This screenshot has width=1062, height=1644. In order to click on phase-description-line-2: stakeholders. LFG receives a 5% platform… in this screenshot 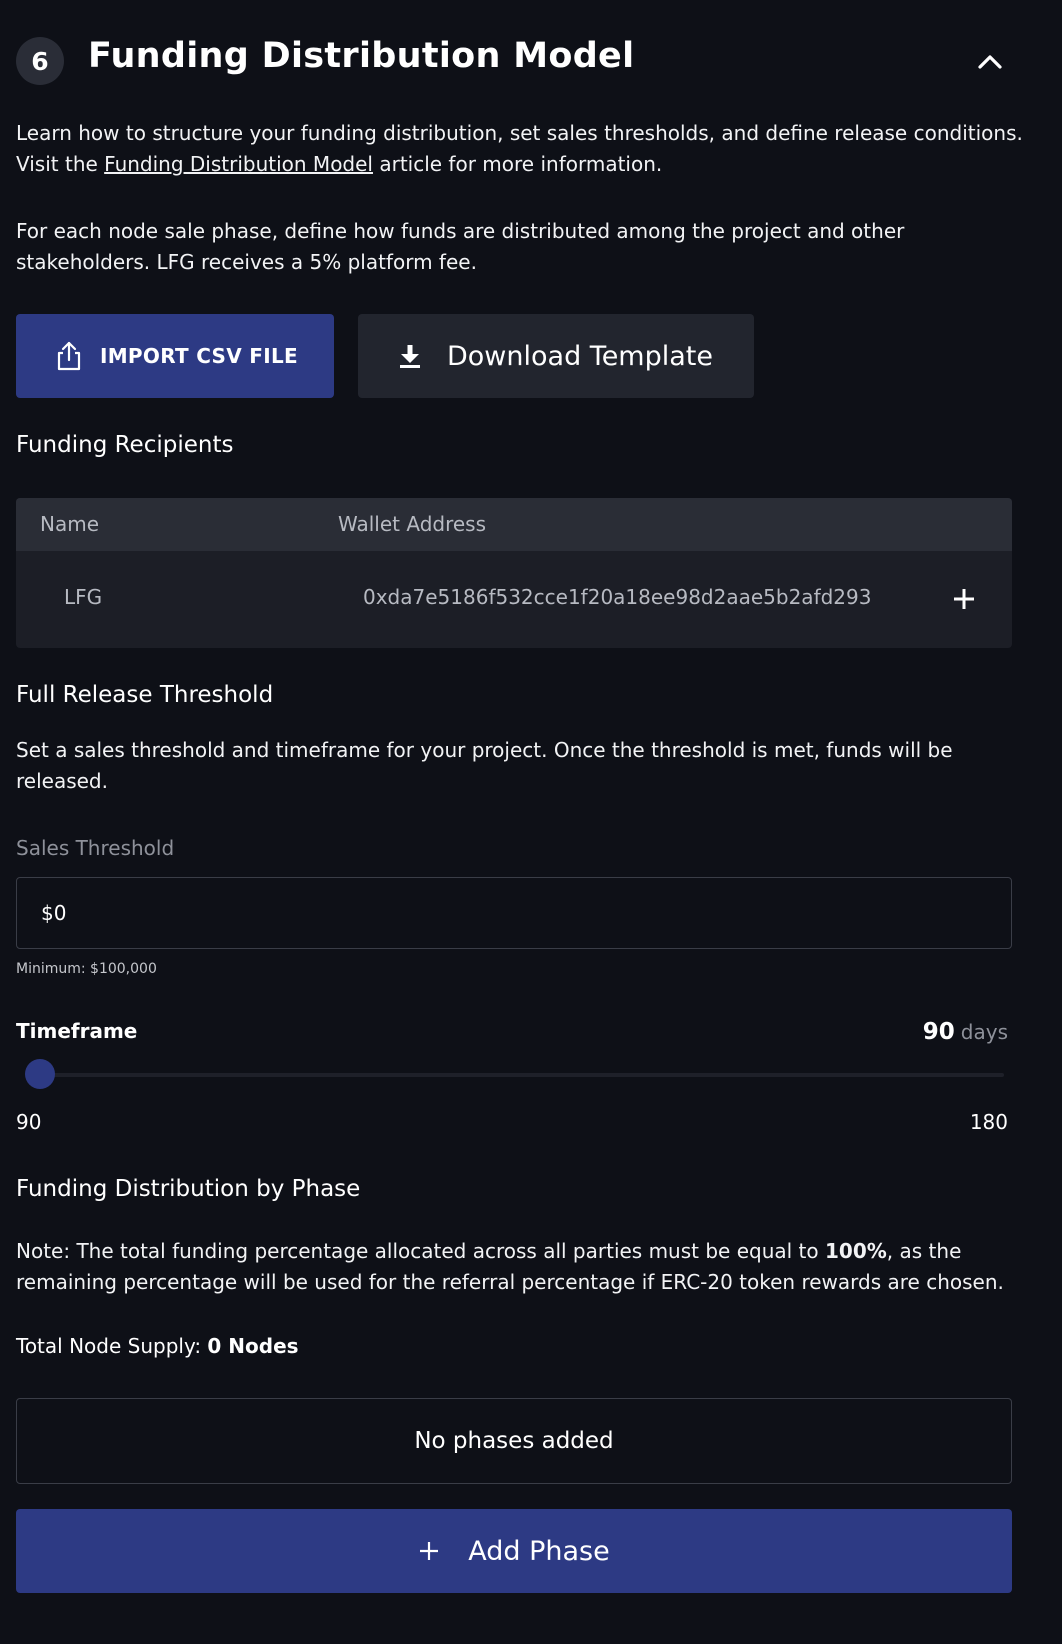, I will do `click(246, 262)`.